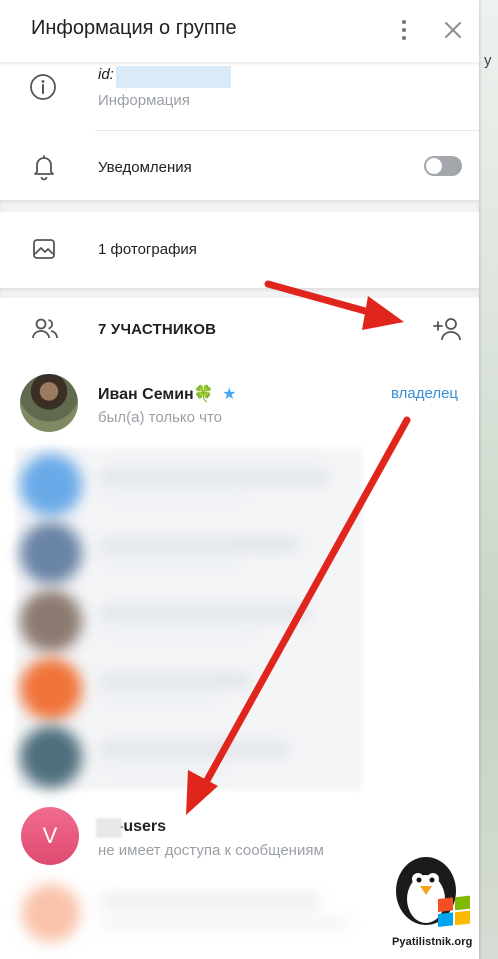  I want to click on member-status: не имеет доступа к сообщениям, so click(211, 850).